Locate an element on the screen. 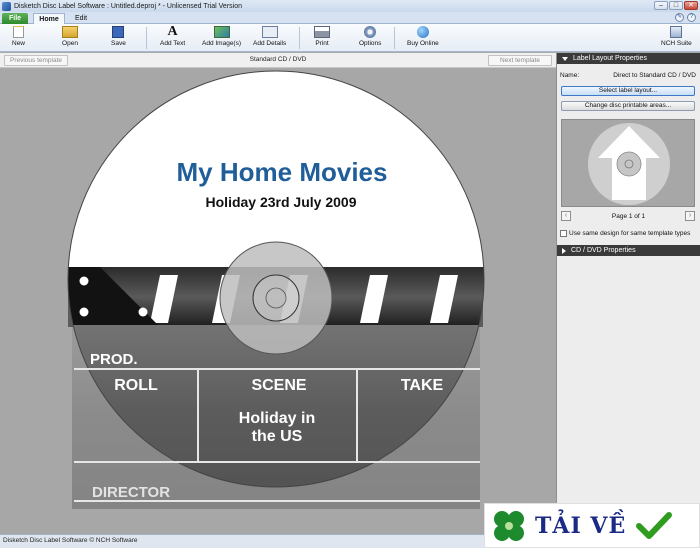 Image resolution: width=700 pixels, height=548 pixels. maximize-button: □ is located at coordinates (676, 5).